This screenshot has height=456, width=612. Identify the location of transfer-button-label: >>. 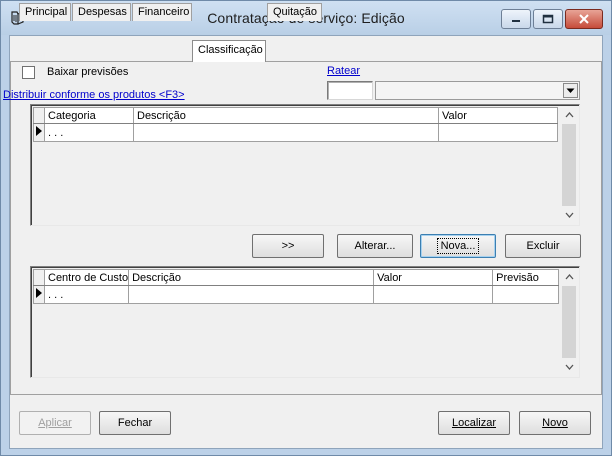
(288, 246).